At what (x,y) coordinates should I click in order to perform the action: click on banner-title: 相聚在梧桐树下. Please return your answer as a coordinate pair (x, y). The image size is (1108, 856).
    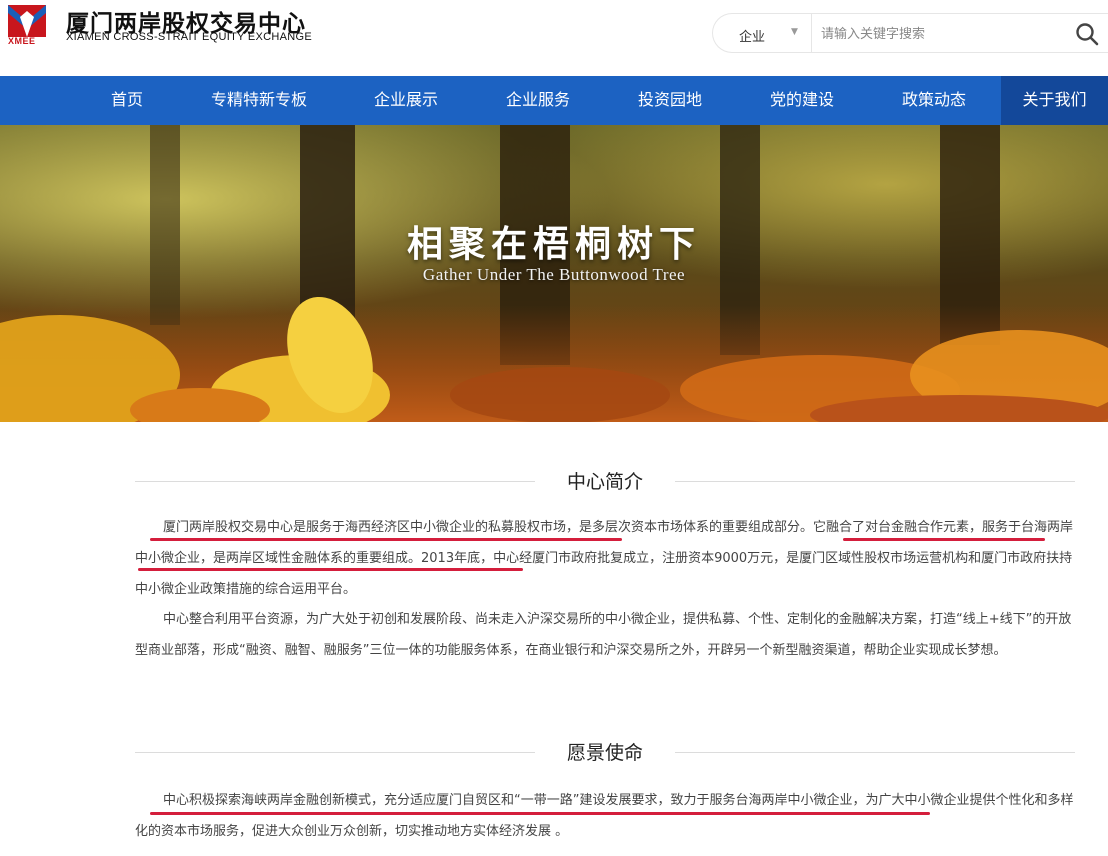
    Looking at the image, I should click on (553, 244).